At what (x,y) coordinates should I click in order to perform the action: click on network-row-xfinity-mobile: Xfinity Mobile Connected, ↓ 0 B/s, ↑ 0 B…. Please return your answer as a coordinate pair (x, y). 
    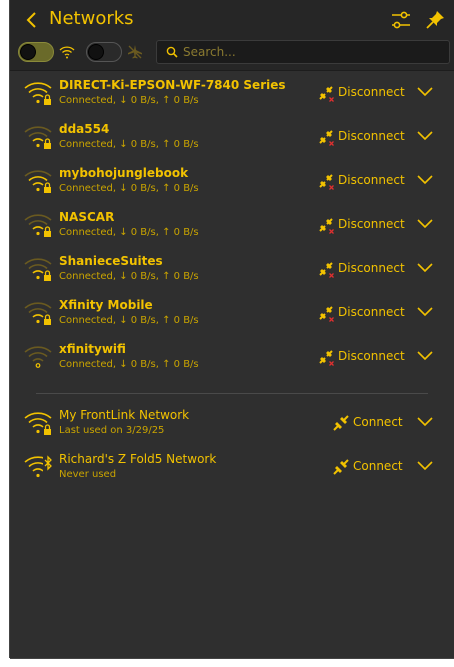
    Looking at the image, I should click on (232, 313).